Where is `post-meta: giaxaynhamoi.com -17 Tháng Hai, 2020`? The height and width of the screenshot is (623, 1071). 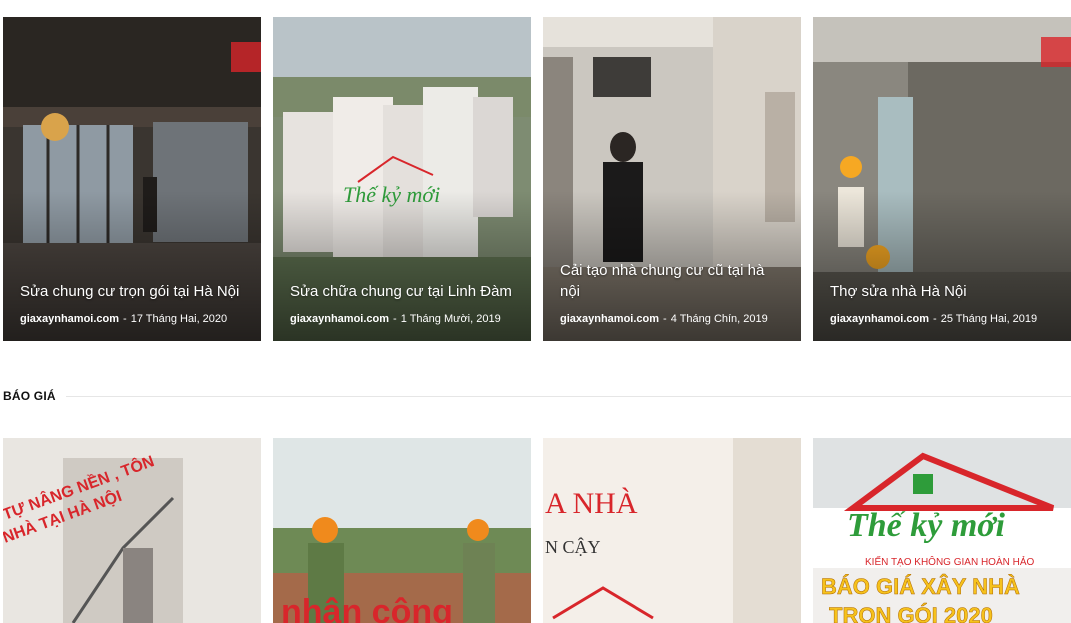 post-meta: giaxaynhamoi.com -17 Tháng Hai, 2020 is located at coordinates (133, 319).